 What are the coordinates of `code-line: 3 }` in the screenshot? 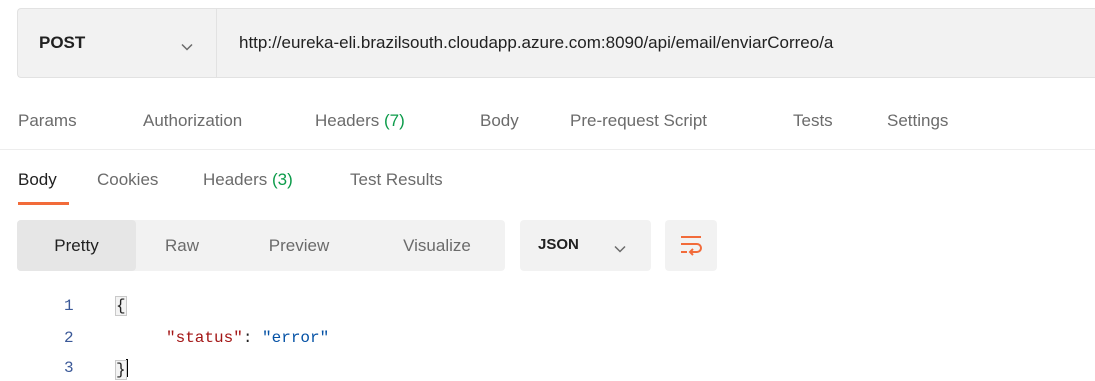 It's located at (547, 370).